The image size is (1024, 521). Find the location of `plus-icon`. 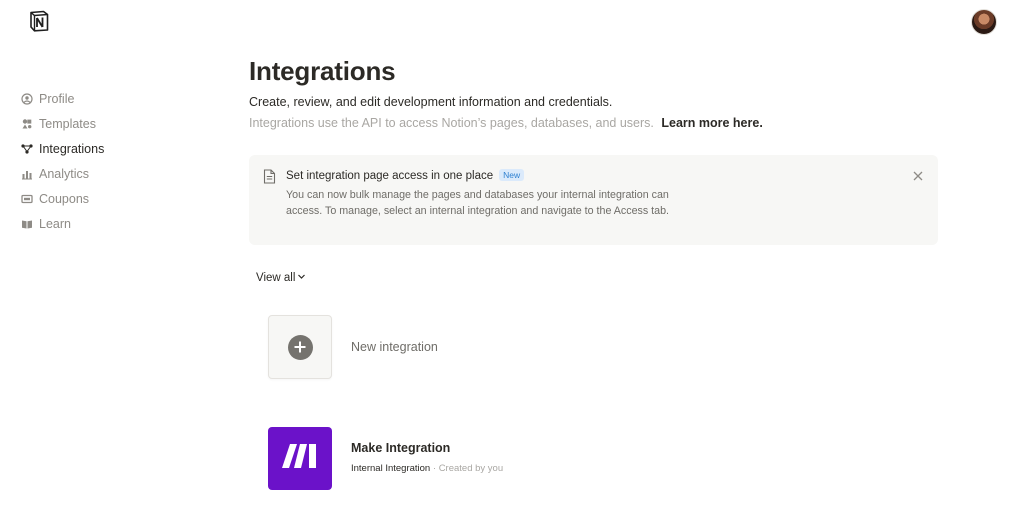

plus-icon is located at coordinates (300, 347).